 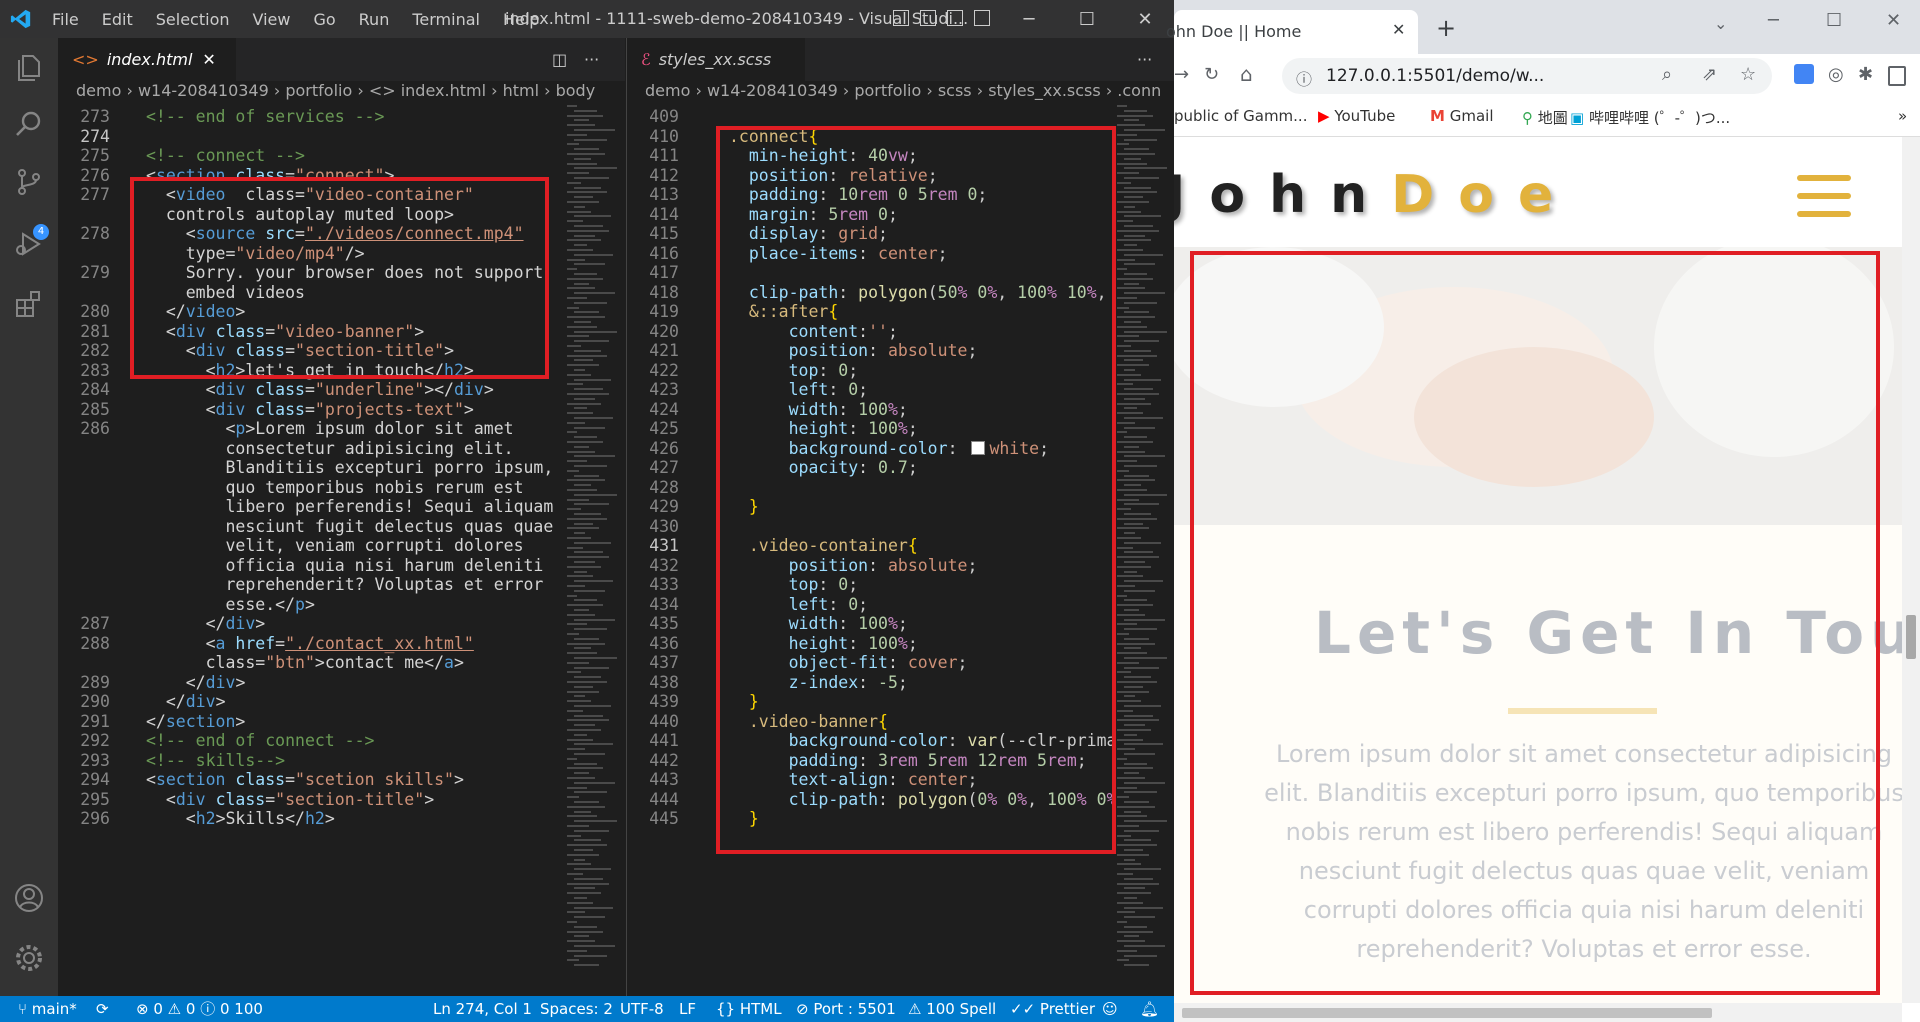 I want to click on source-control-icon, so click(x=29, y=182).